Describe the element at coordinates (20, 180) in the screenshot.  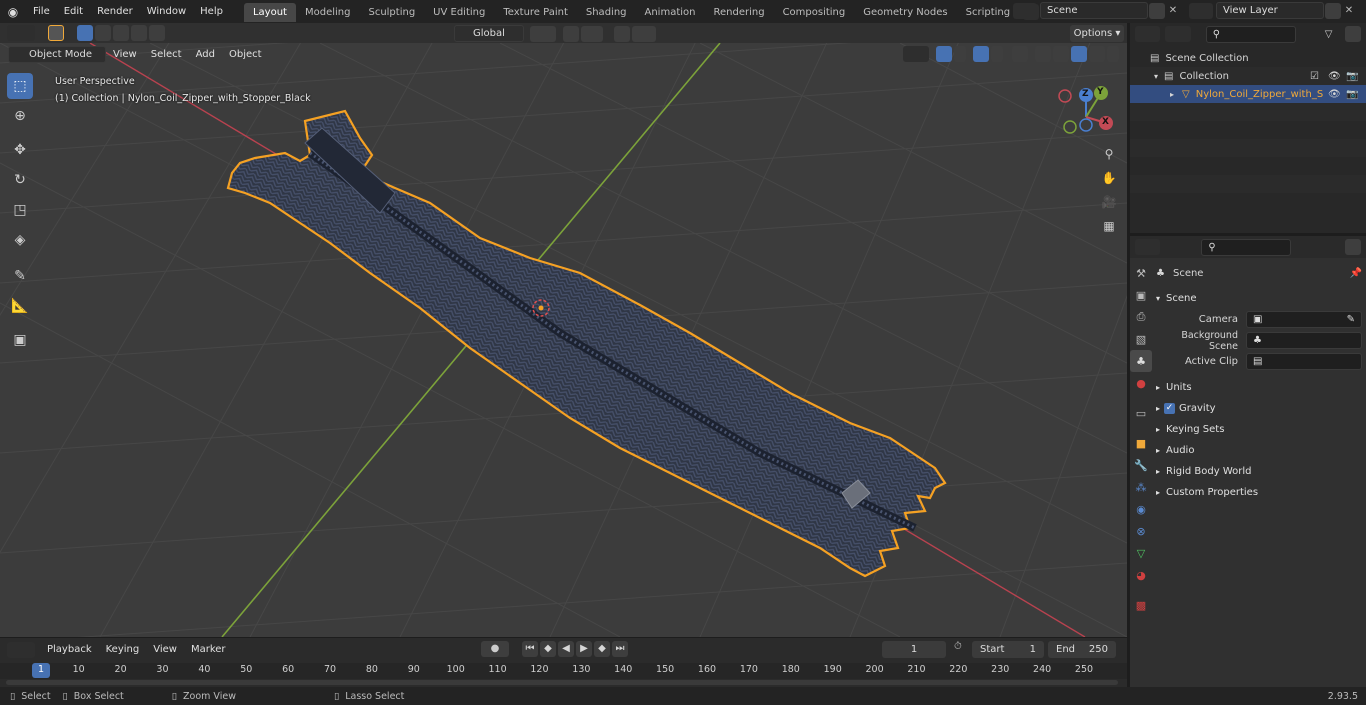
I see `rotate-tool-icon: ↻` at that location.